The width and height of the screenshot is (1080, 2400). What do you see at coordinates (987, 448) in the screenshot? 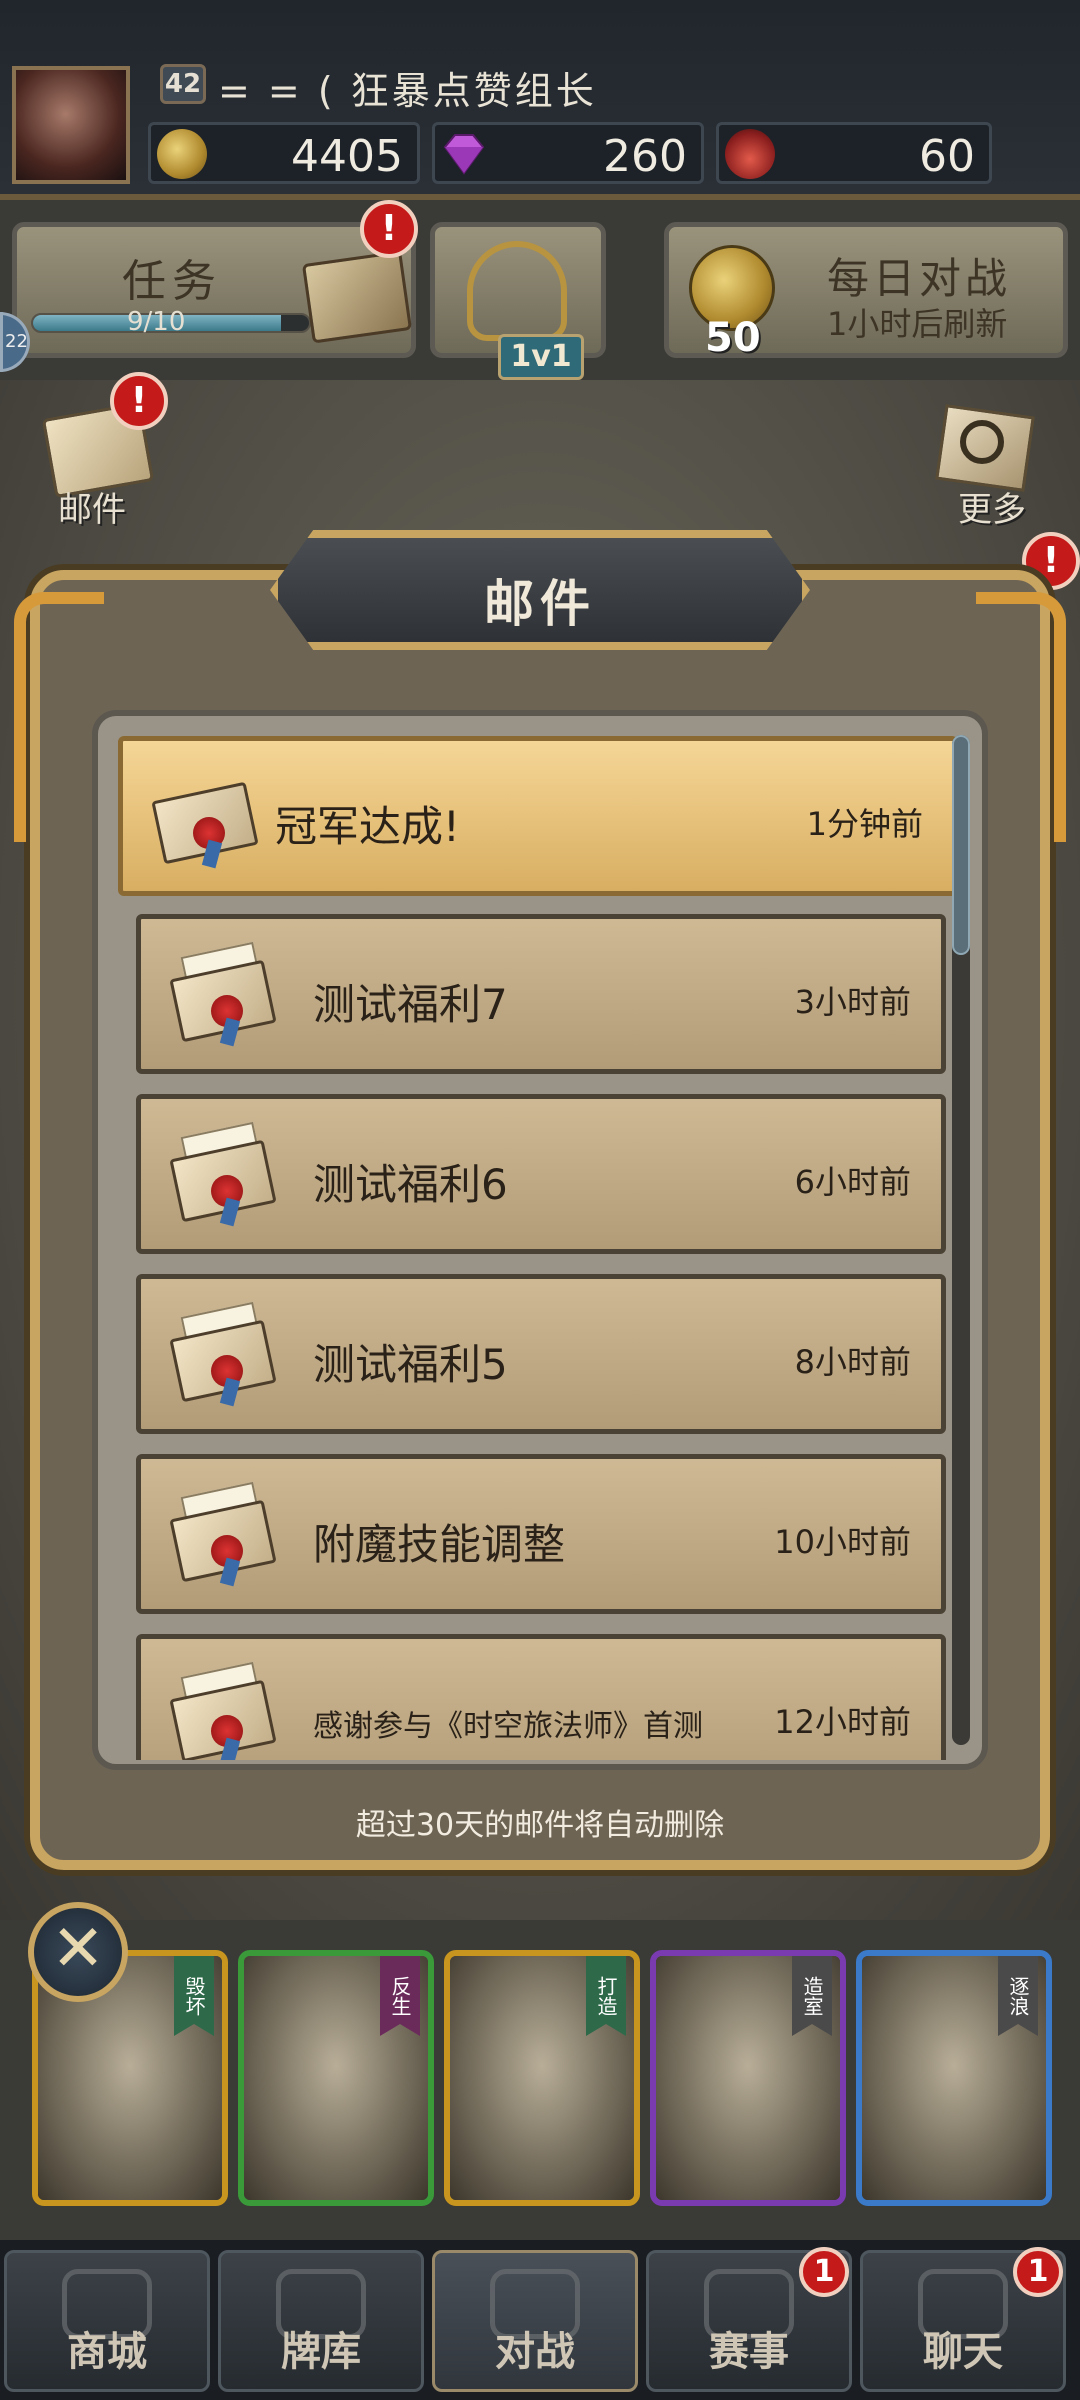
I see `magnifier-scroll-icon` at bounding box center [987, 448].